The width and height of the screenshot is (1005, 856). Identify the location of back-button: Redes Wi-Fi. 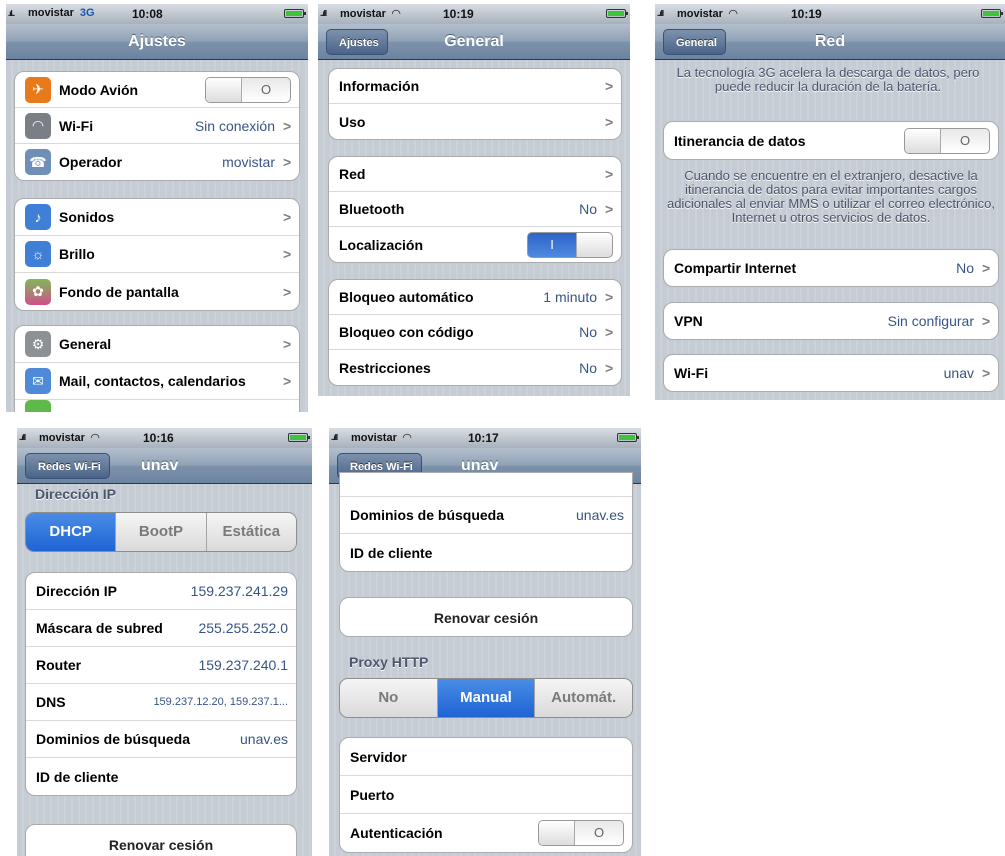
(67, 466).